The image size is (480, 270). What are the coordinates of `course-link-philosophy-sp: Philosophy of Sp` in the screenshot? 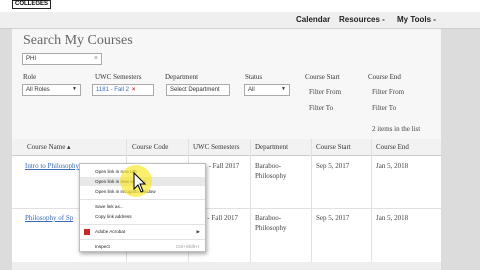 It's located at (49, 218).